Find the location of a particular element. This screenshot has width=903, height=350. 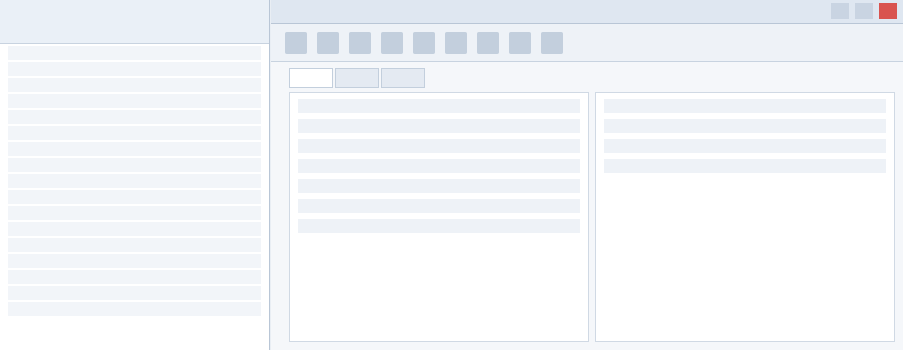

window-titlebar is located at coordinates (587, 12).